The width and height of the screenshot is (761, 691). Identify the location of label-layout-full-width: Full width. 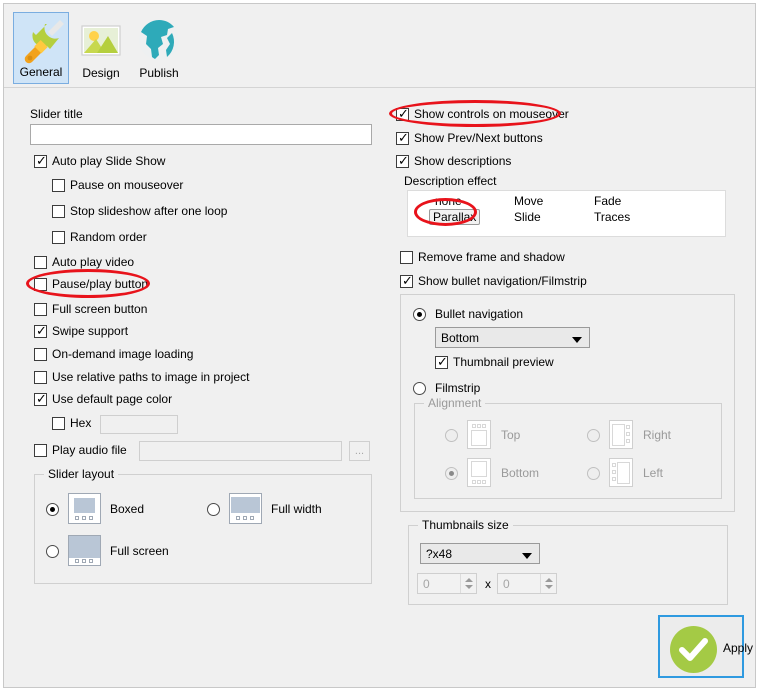
(296, 509).